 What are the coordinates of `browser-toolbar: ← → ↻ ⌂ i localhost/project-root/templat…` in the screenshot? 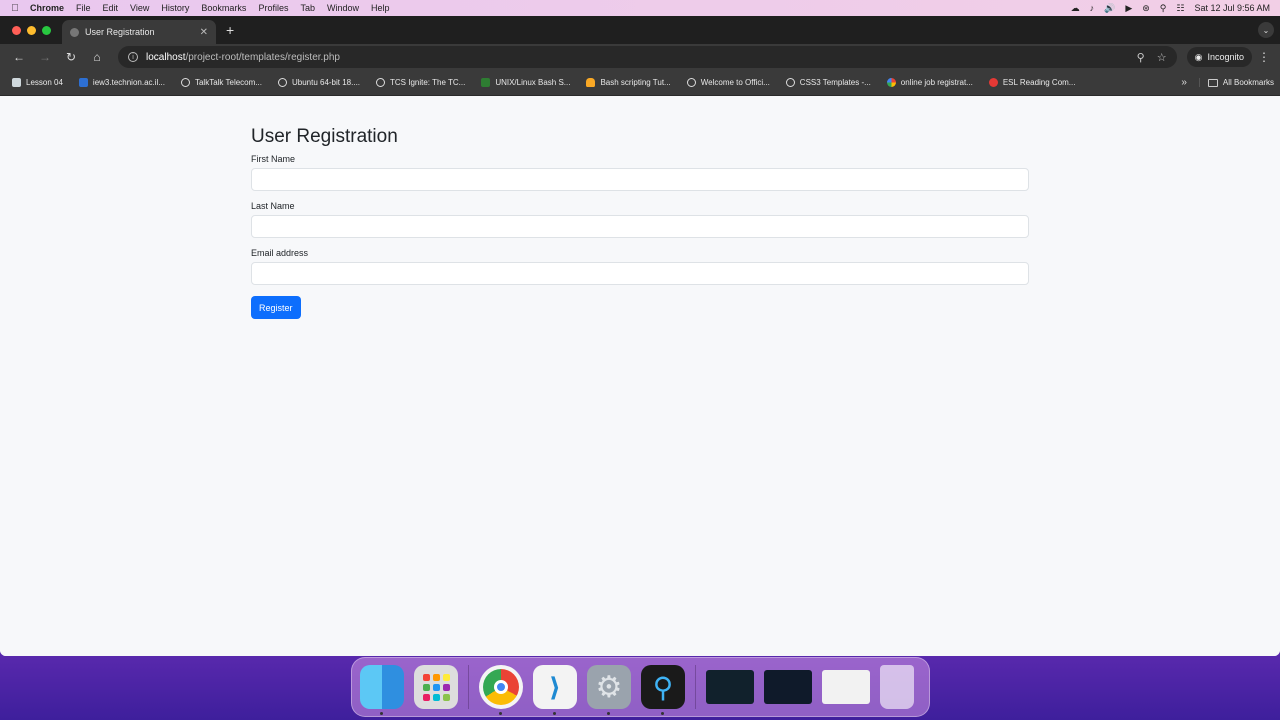 It's located at (640, 57).